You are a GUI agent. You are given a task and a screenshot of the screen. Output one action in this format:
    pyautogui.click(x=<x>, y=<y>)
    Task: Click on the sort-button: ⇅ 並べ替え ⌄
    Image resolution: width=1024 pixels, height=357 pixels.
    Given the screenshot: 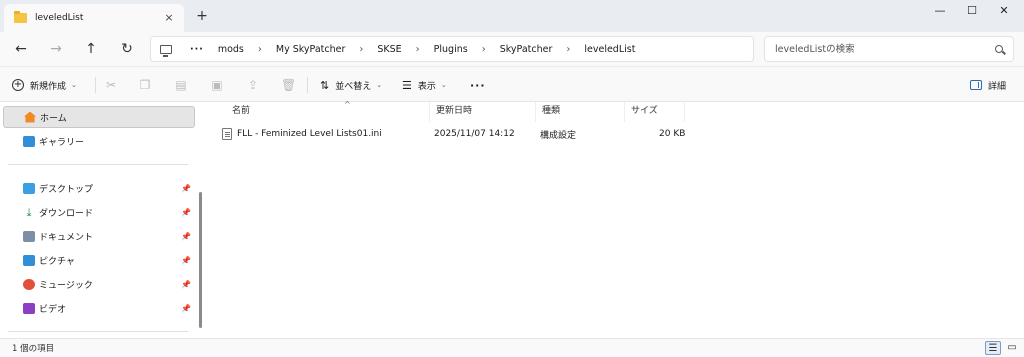 What is the action you would take?
    pyautogui.click(x=351, y=85)
    